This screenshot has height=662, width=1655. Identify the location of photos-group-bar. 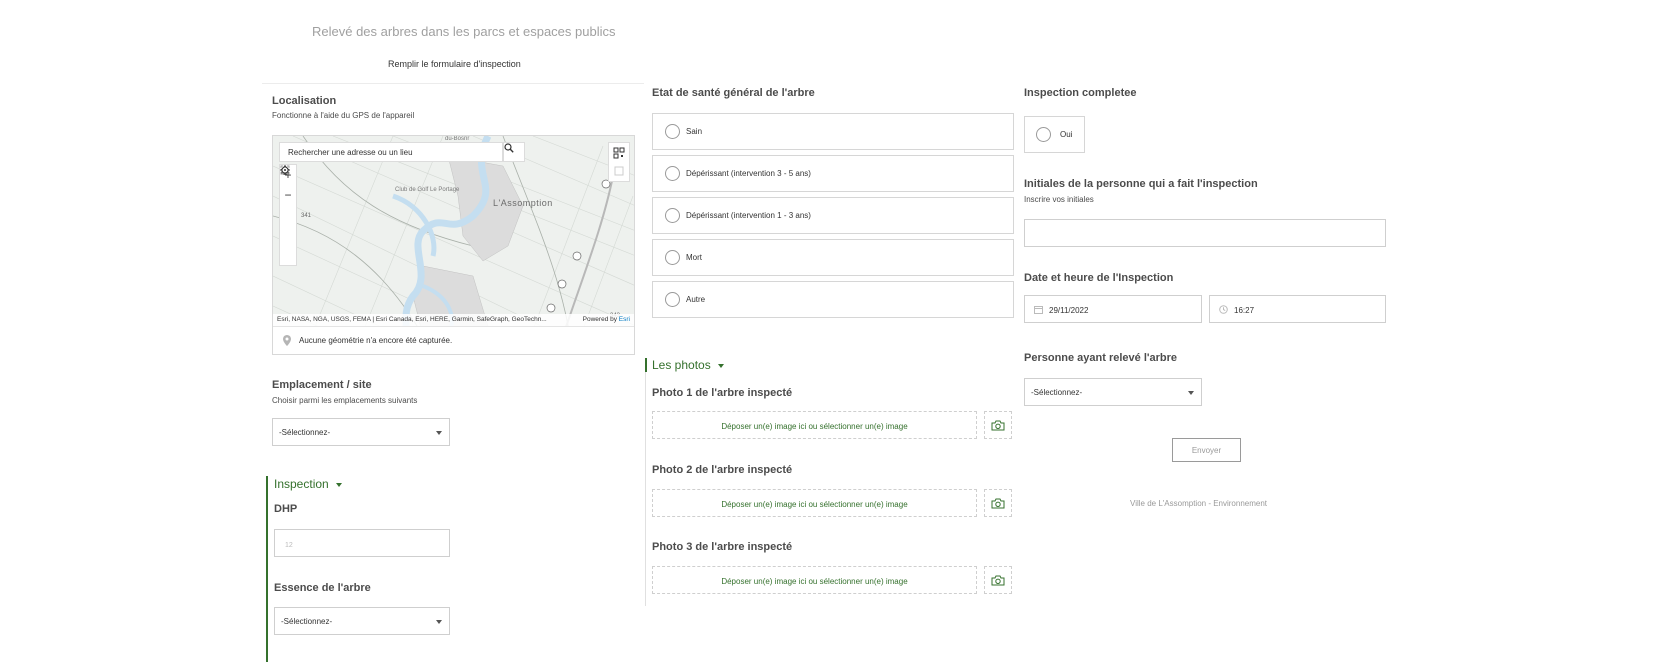
(646, 365).